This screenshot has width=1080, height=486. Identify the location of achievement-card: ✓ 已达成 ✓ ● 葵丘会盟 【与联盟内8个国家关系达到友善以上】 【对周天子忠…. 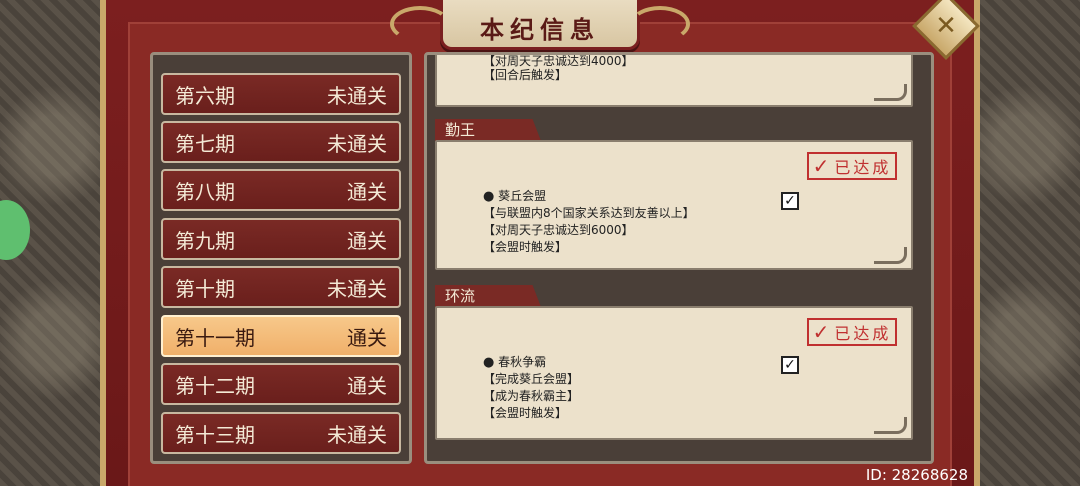
(674, 205).